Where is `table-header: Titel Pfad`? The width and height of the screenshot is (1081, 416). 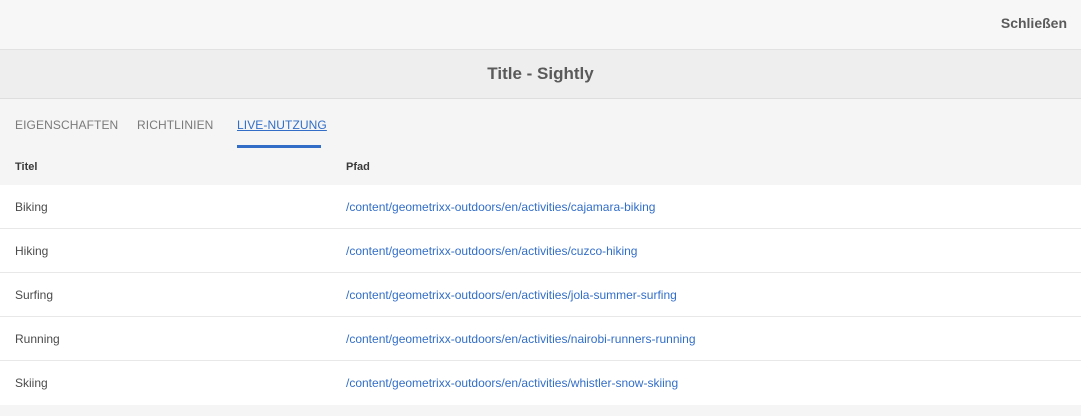
table-header: Titel Pfad is located at coordinates (540, 167).